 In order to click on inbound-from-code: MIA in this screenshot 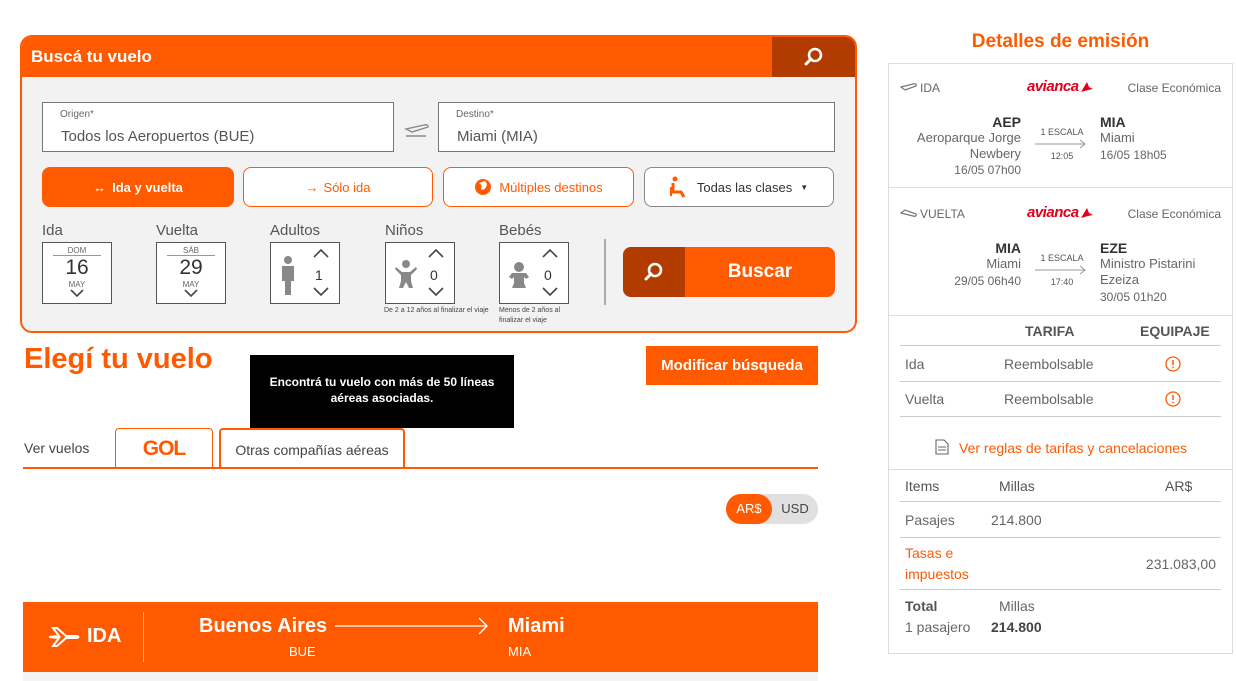, I will do `click(1008, 248)`.